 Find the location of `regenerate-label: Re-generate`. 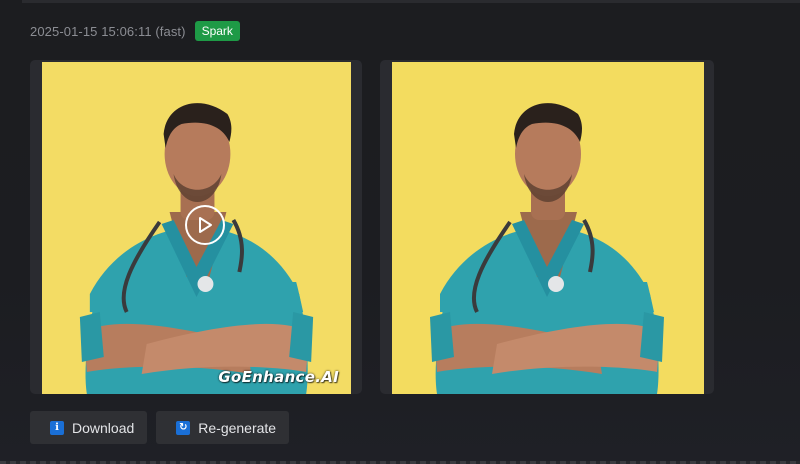

regenerate-label: Re-generate is located at coordinates (237, 427).